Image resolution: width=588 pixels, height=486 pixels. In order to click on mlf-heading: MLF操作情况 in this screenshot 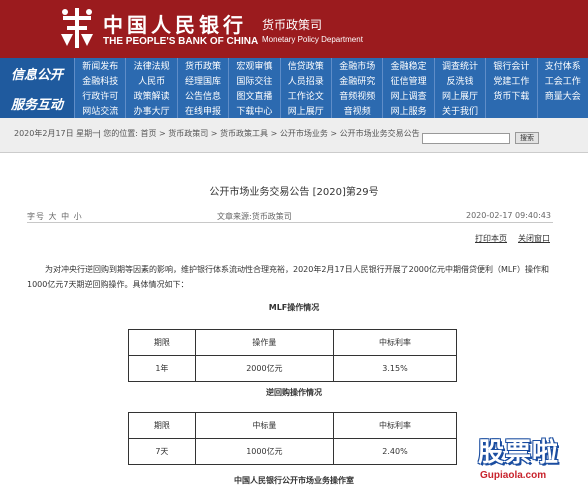, I will do `click(294, 307)`.